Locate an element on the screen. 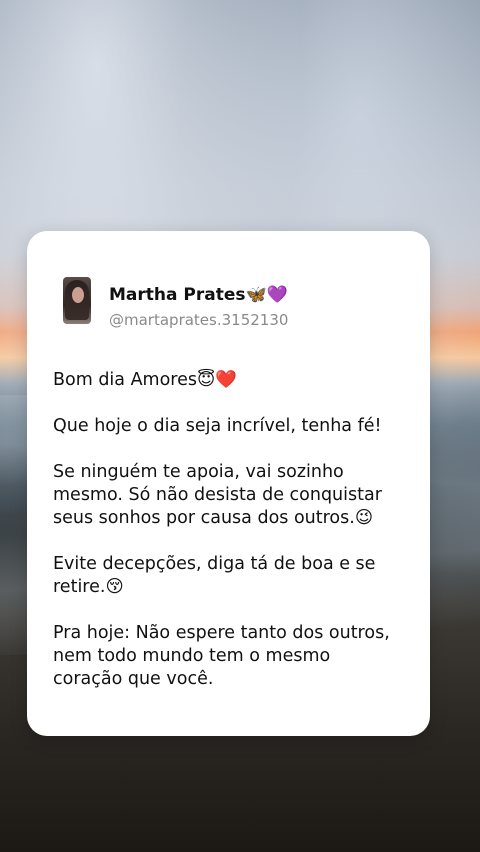 Image resolution: width=480 pixels, height=852 pixels. author-handle: @martaprates.3152130 is located at coordinates (198, 320).